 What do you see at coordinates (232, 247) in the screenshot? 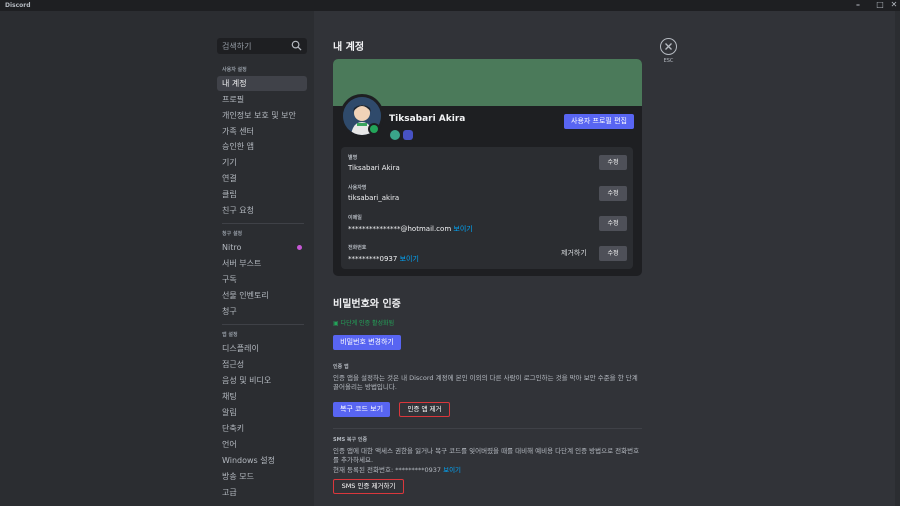
I see `sidebar-item-label: Nitro` at bounding box center [232, 247].